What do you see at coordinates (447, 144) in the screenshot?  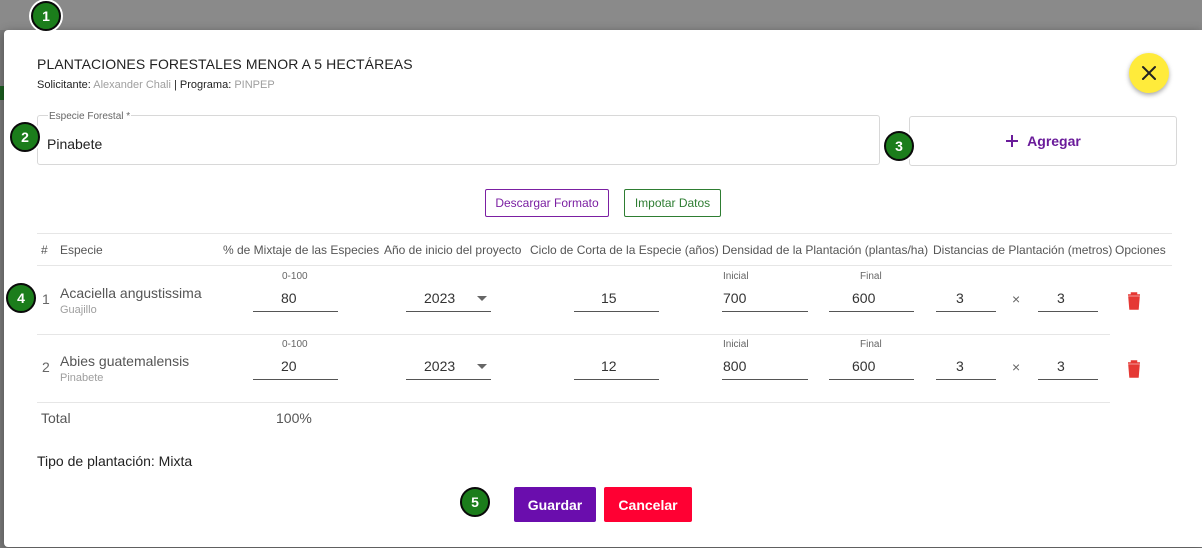 I see `species-input` at bounding box center [447, 144].